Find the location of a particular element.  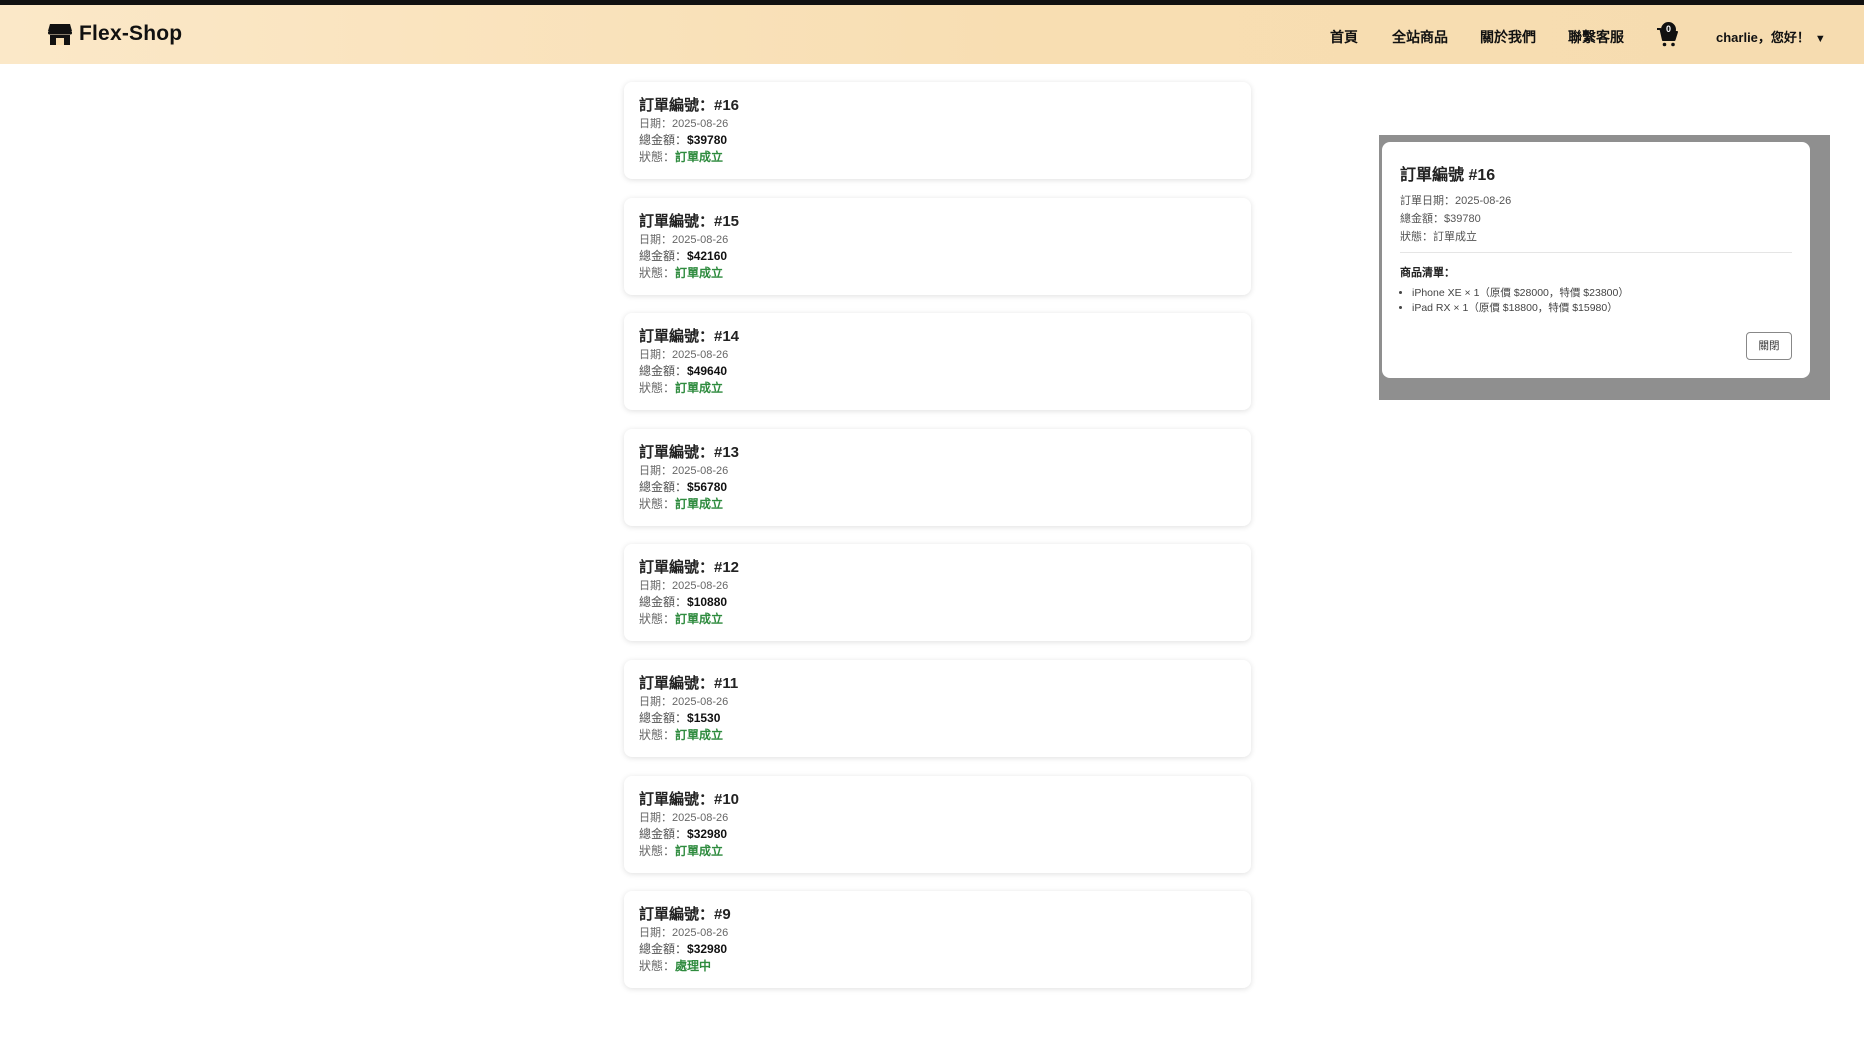

order-total-value: $49640 is located at coordinates (707, 371).